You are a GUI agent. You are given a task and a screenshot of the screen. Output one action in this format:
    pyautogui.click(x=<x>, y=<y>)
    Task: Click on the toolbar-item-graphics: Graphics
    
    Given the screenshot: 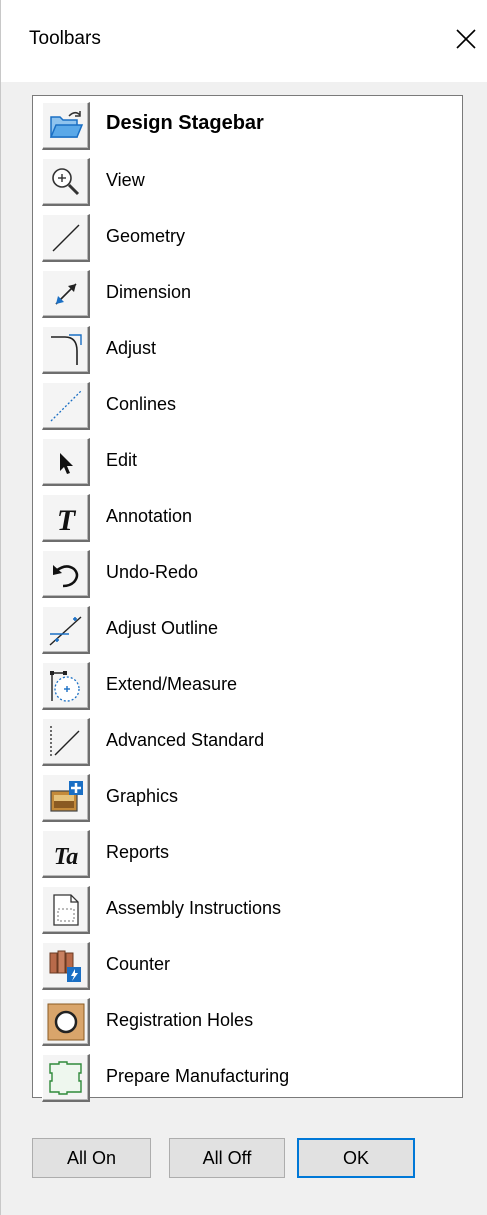 What is the action you would take?
    pyautogui.click(x=247, y=798)
    